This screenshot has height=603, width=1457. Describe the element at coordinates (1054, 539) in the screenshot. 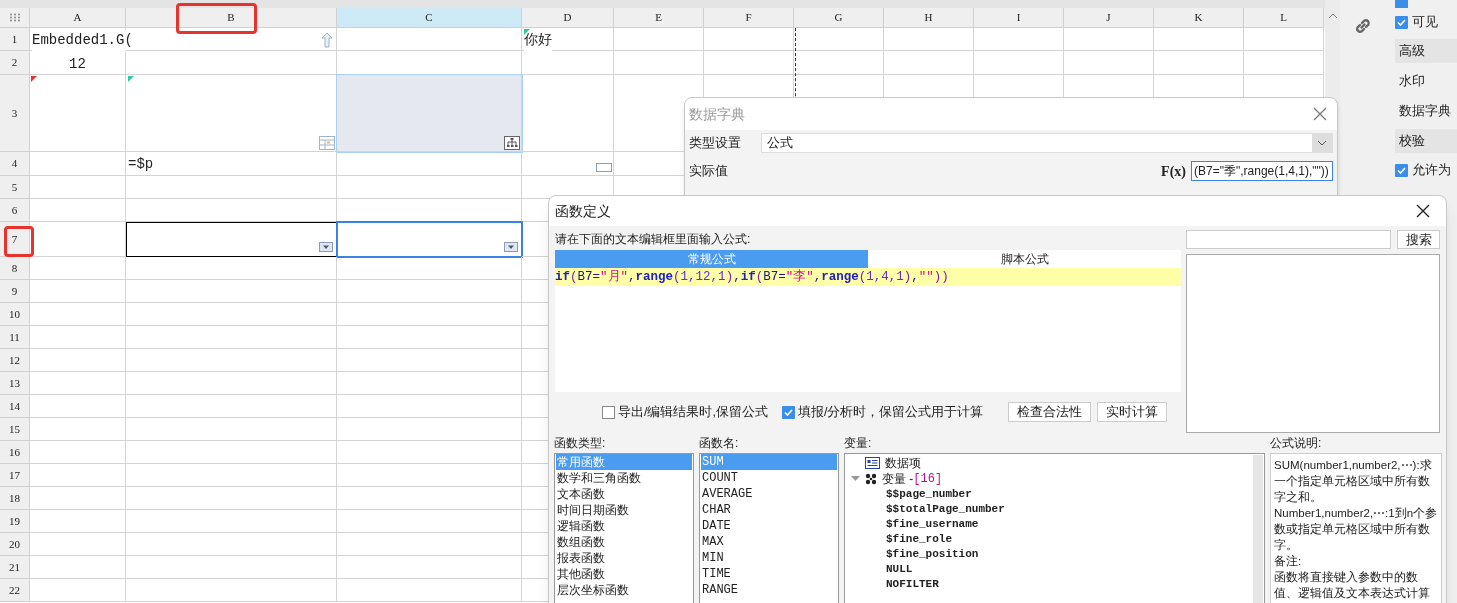

I see `tree-node: $fine_role` at that location.